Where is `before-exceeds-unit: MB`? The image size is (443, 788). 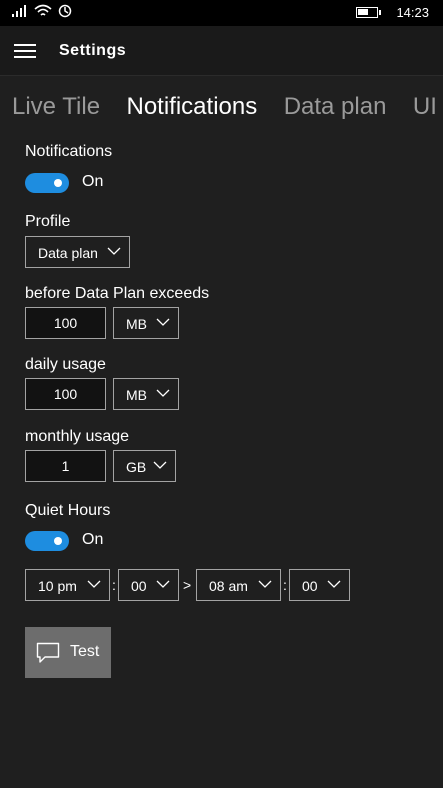 before-exceeds-unit: MB is located at coordinates (136, 324).